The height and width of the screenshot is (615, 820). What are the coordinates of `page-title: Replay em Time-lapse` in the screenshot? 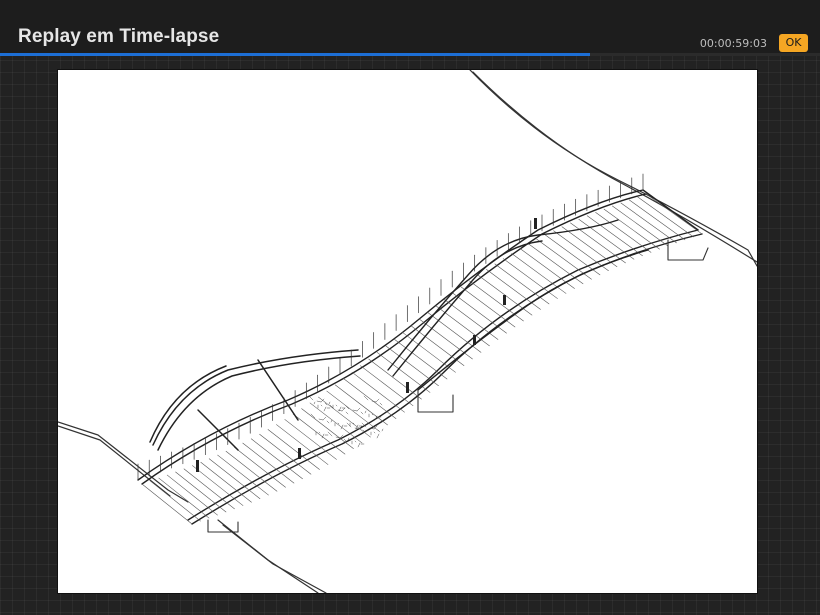 It's located at (119, 36).